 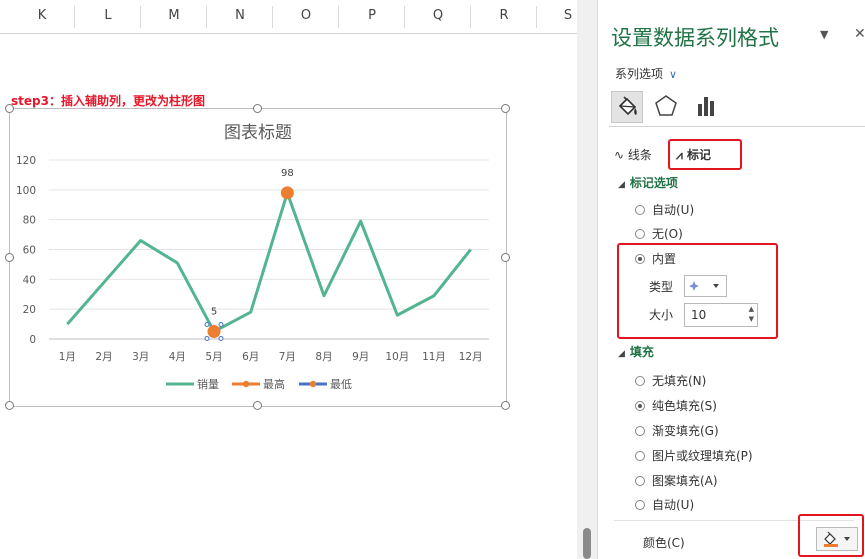 What do you see at coordinates (685, 481) in the screenshot?
I see `radio-label: 图案填充(A)` at bounding box center [685, 481].